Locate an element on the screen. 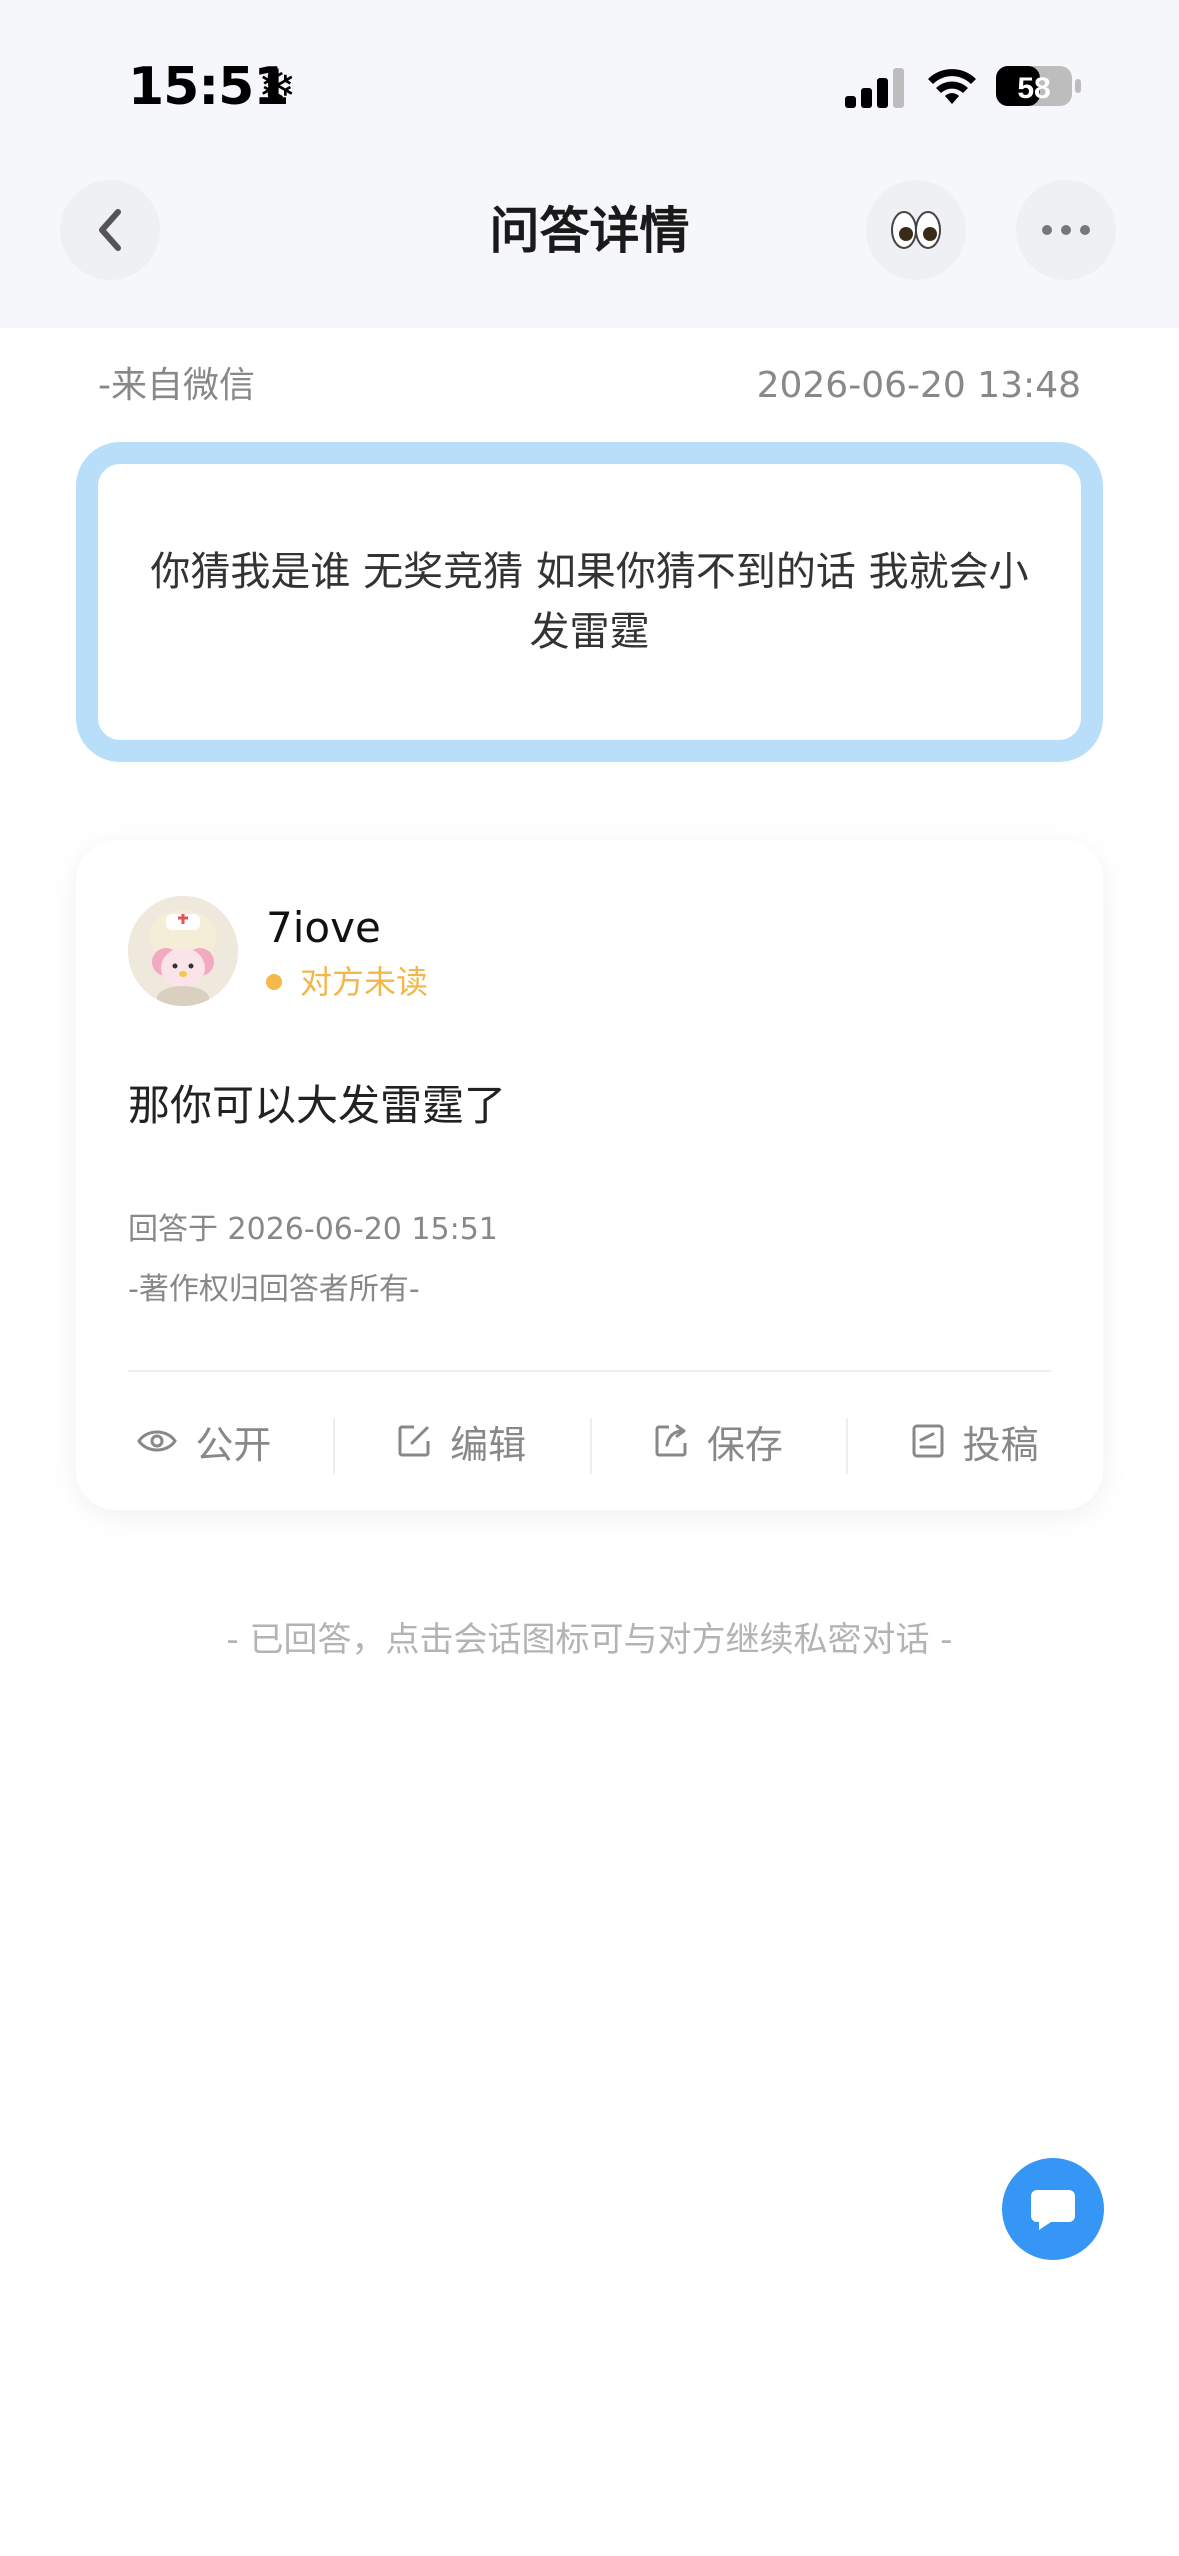  read-status: 对方未读 is located at coordinates (347, 982).